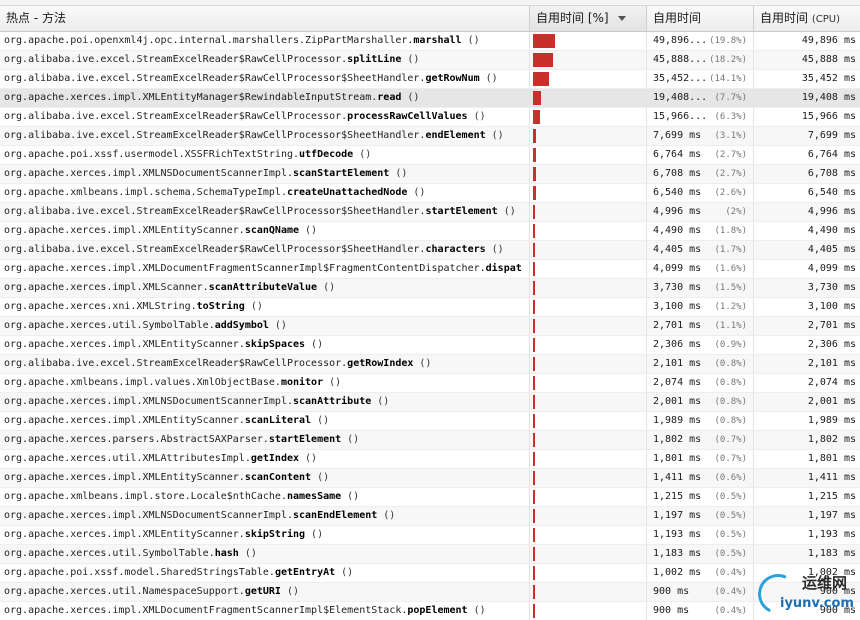 This screenshot has height=620, width=860. Describe the element at coordinates (272, 230) in the screenshot. I see `method-name: scanQName` at that location.